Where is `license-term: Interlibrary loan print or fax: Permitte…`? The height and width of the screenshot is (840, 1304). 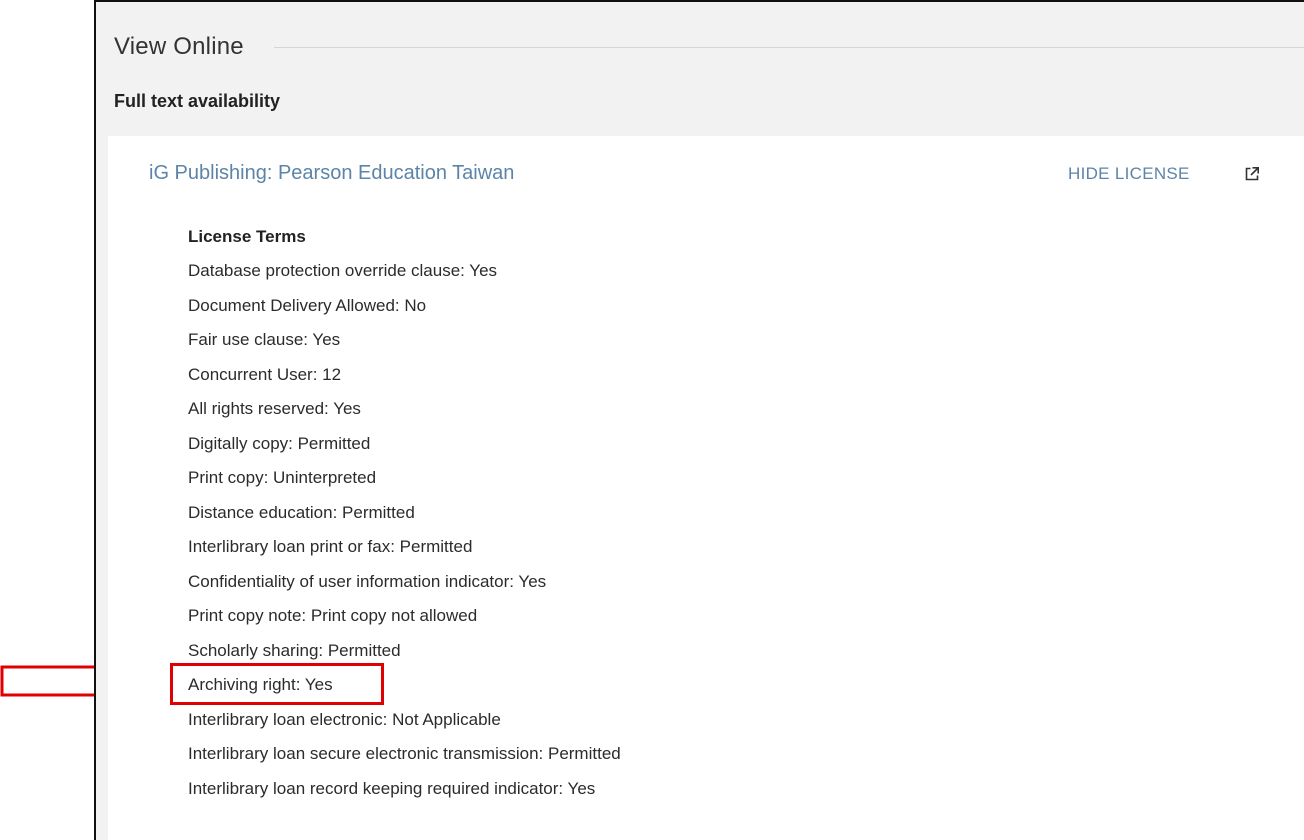 license-term: Interlibrary loan print or fax: Permitte… is located at coordinates (330, 546).